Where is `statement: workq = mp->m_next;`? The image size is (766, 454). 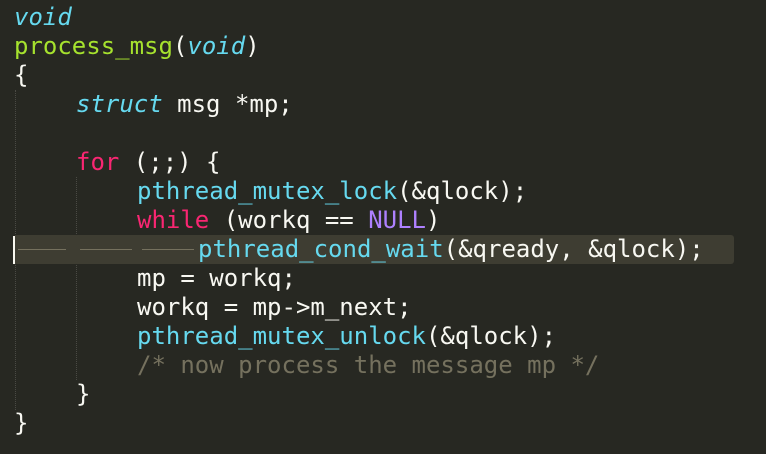 statement: workq = mp->m_next; is located at coordinates (274, 307).